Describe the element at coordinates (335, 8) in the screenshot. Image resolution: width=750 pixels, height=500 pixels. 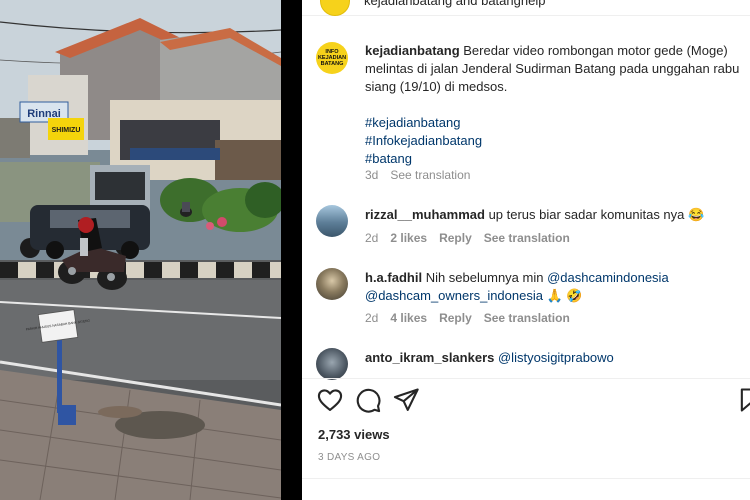
I see `author-avatar` at that location.